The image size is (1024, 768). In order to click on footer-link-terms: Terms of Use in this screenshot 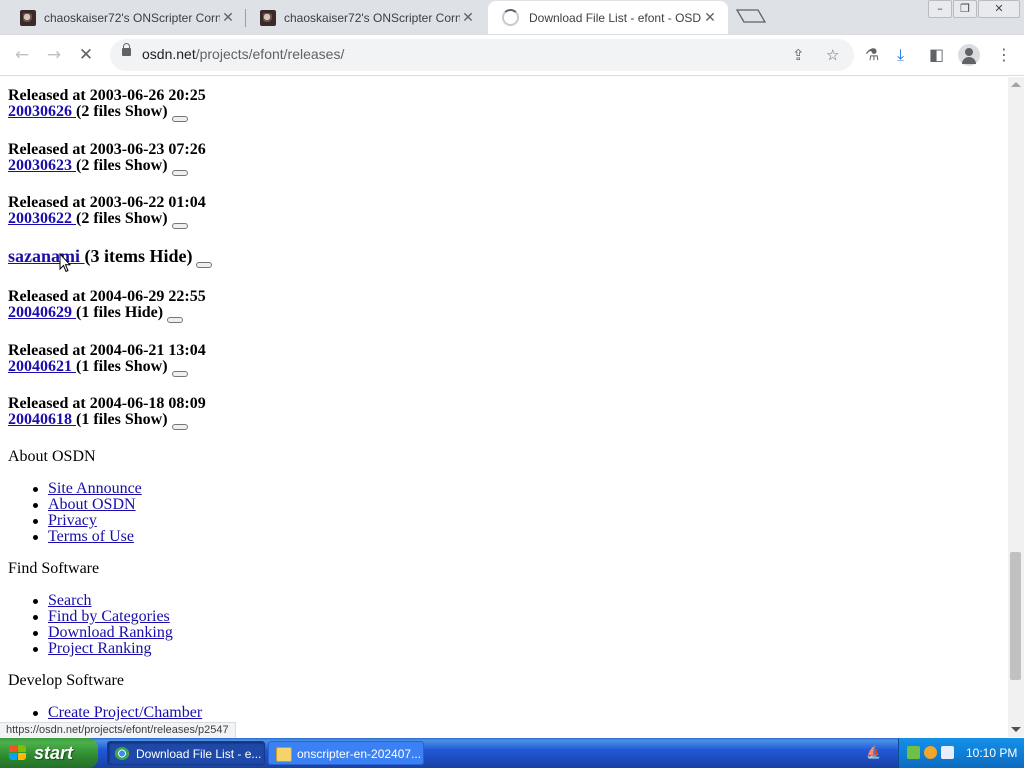, I will do `click(91, 536)`.